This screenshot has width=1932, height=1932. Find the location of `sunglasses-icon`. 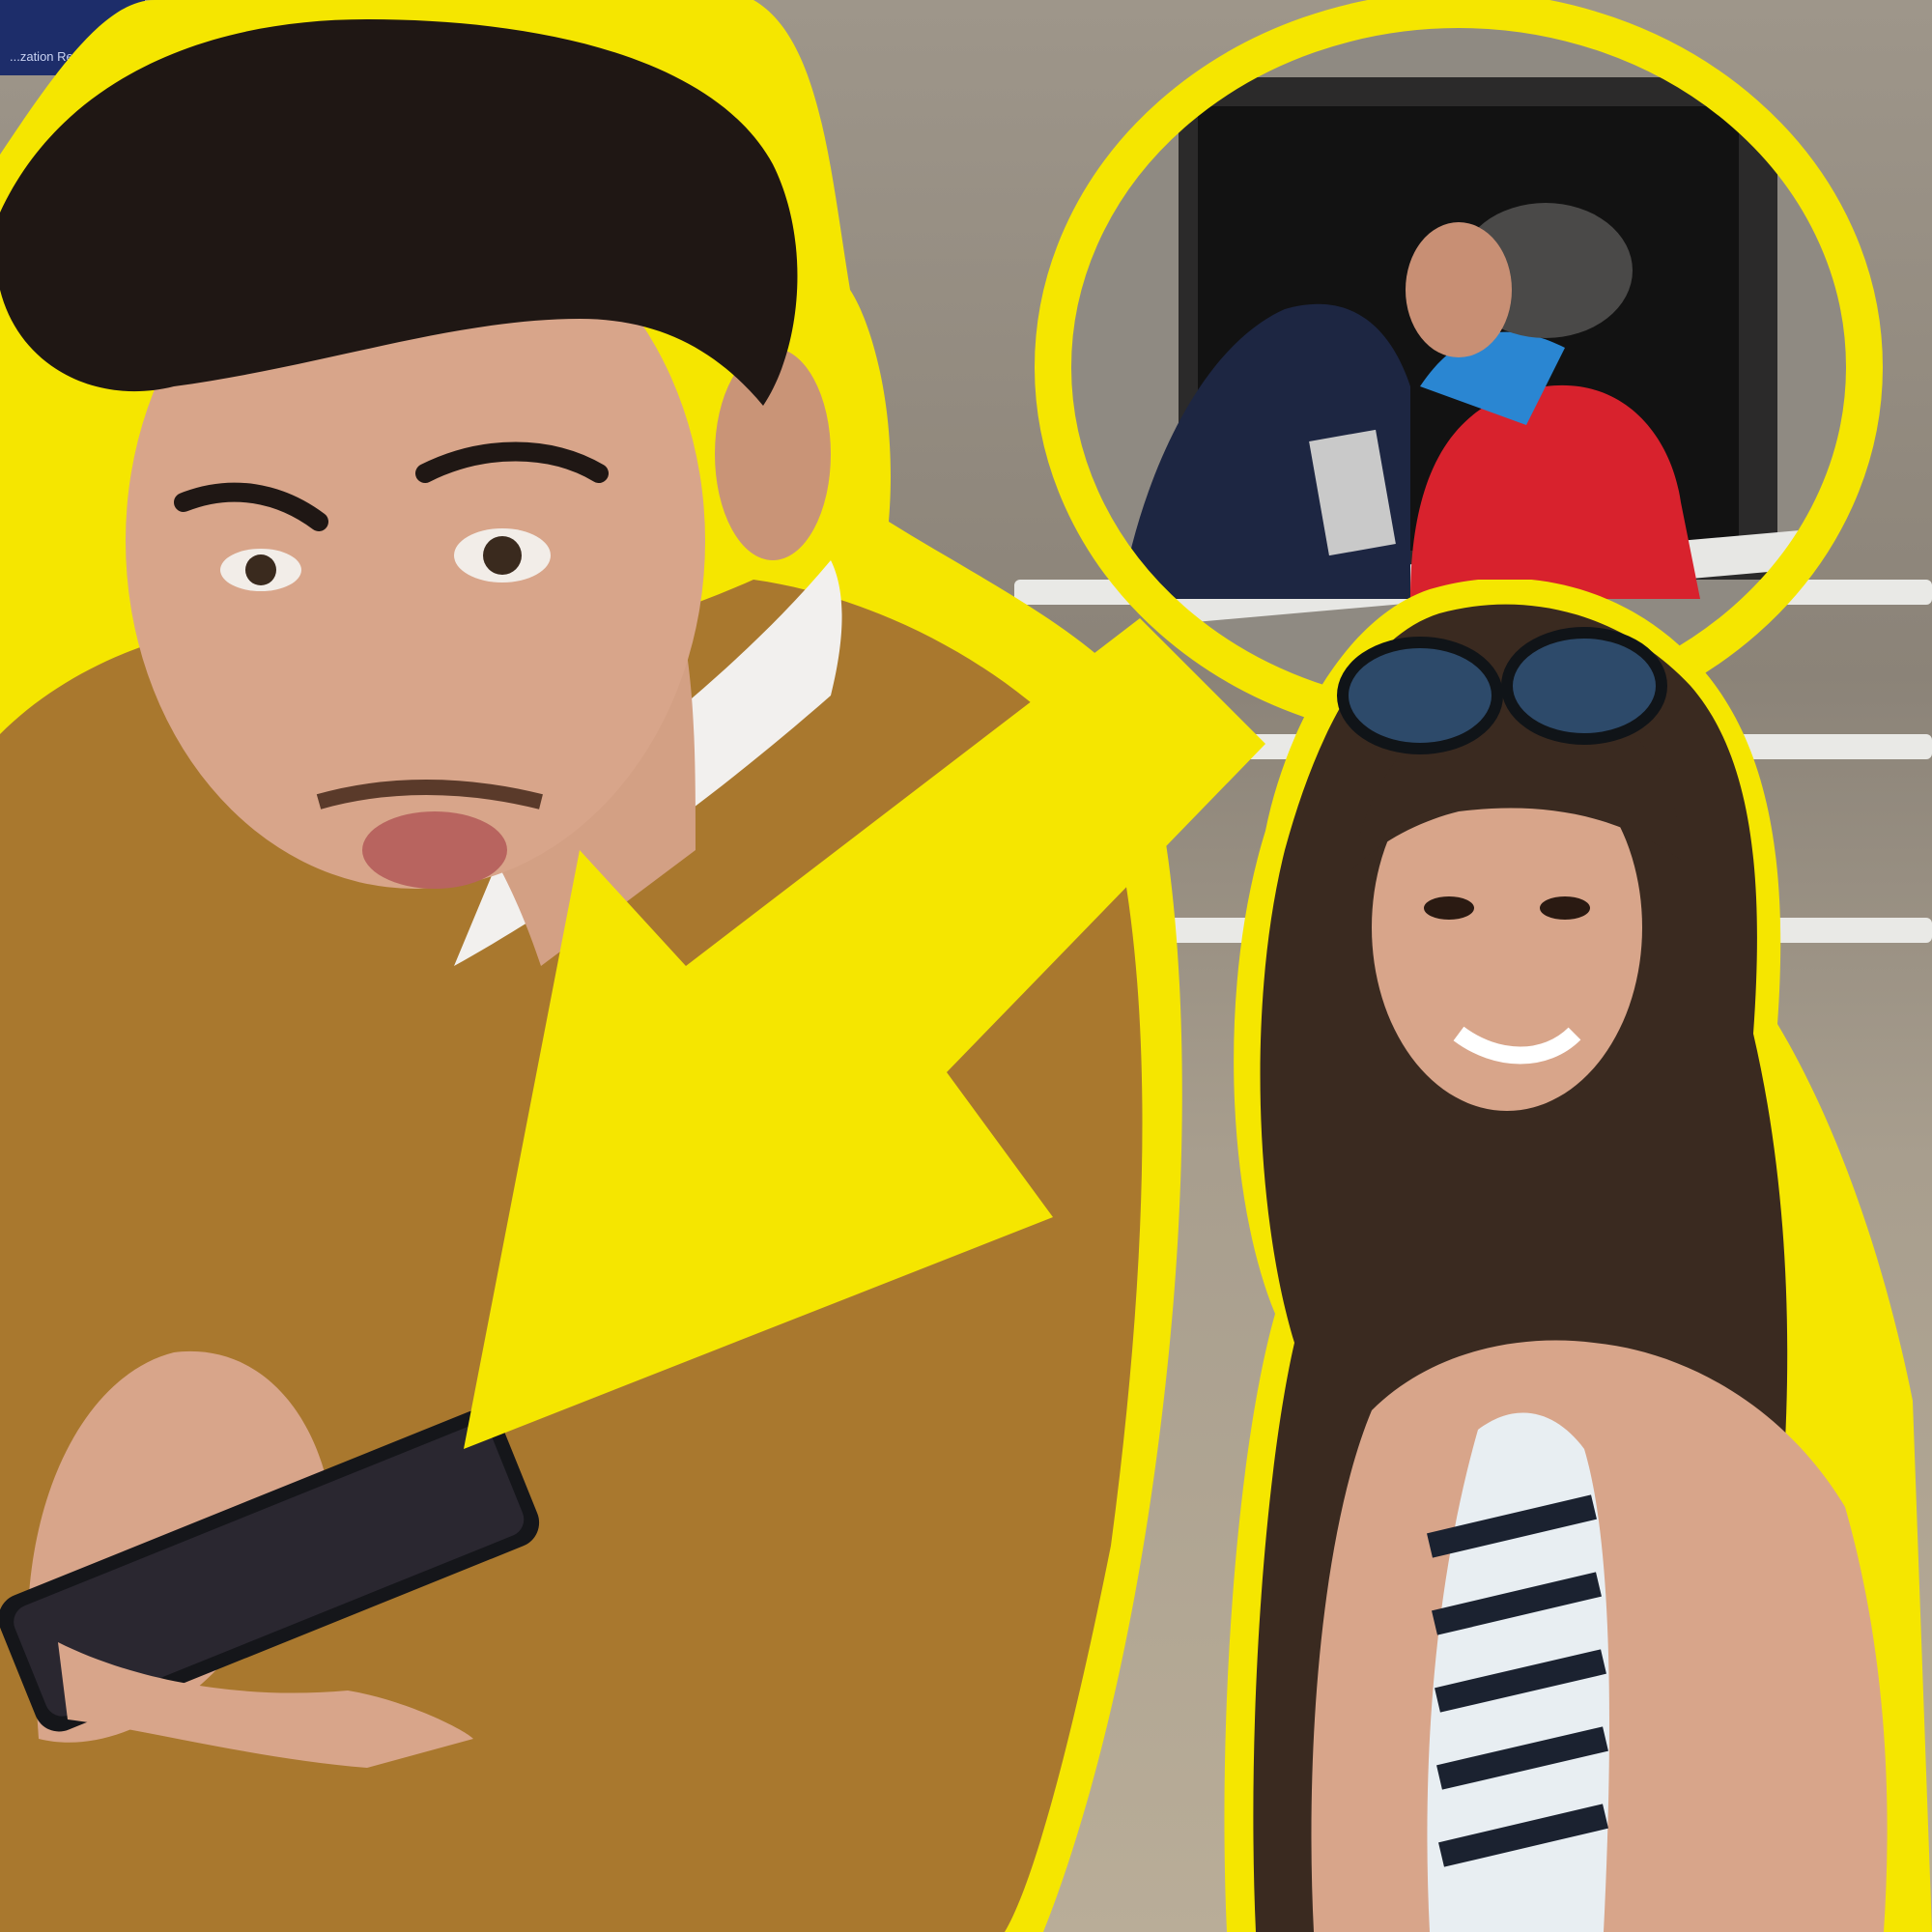

sunglasses-icon is located at coordinates (1420, 695).